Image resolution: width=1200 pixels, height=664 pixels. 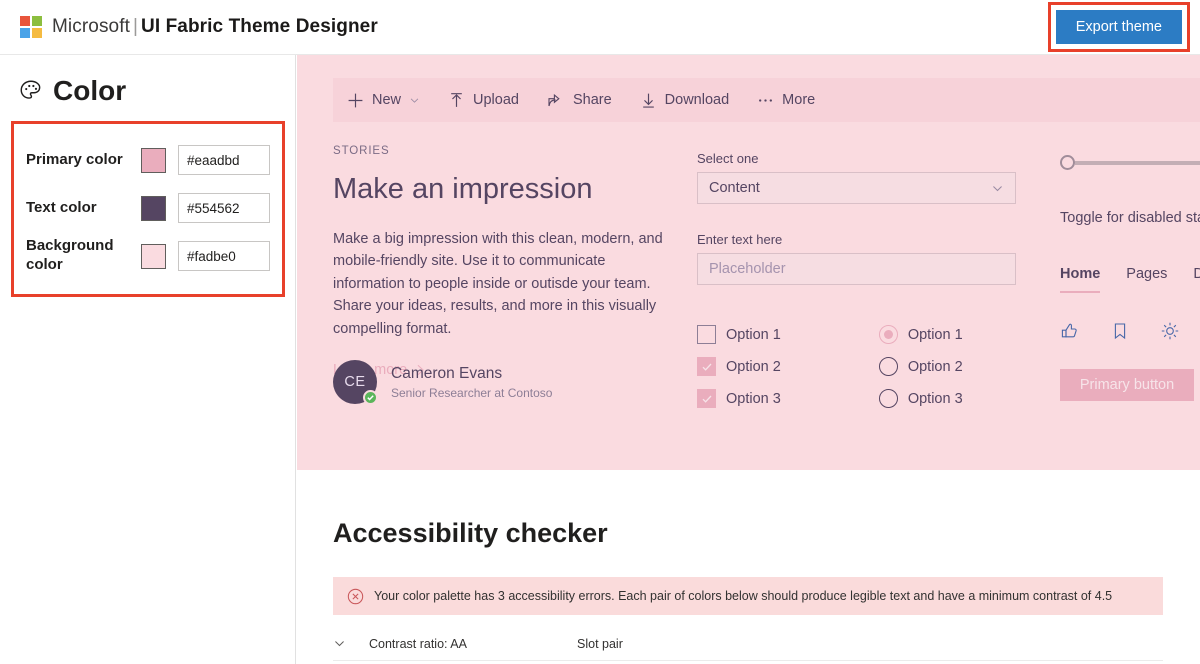 I want to click on sidebar-heading: Color, so click(x=156, y=91).